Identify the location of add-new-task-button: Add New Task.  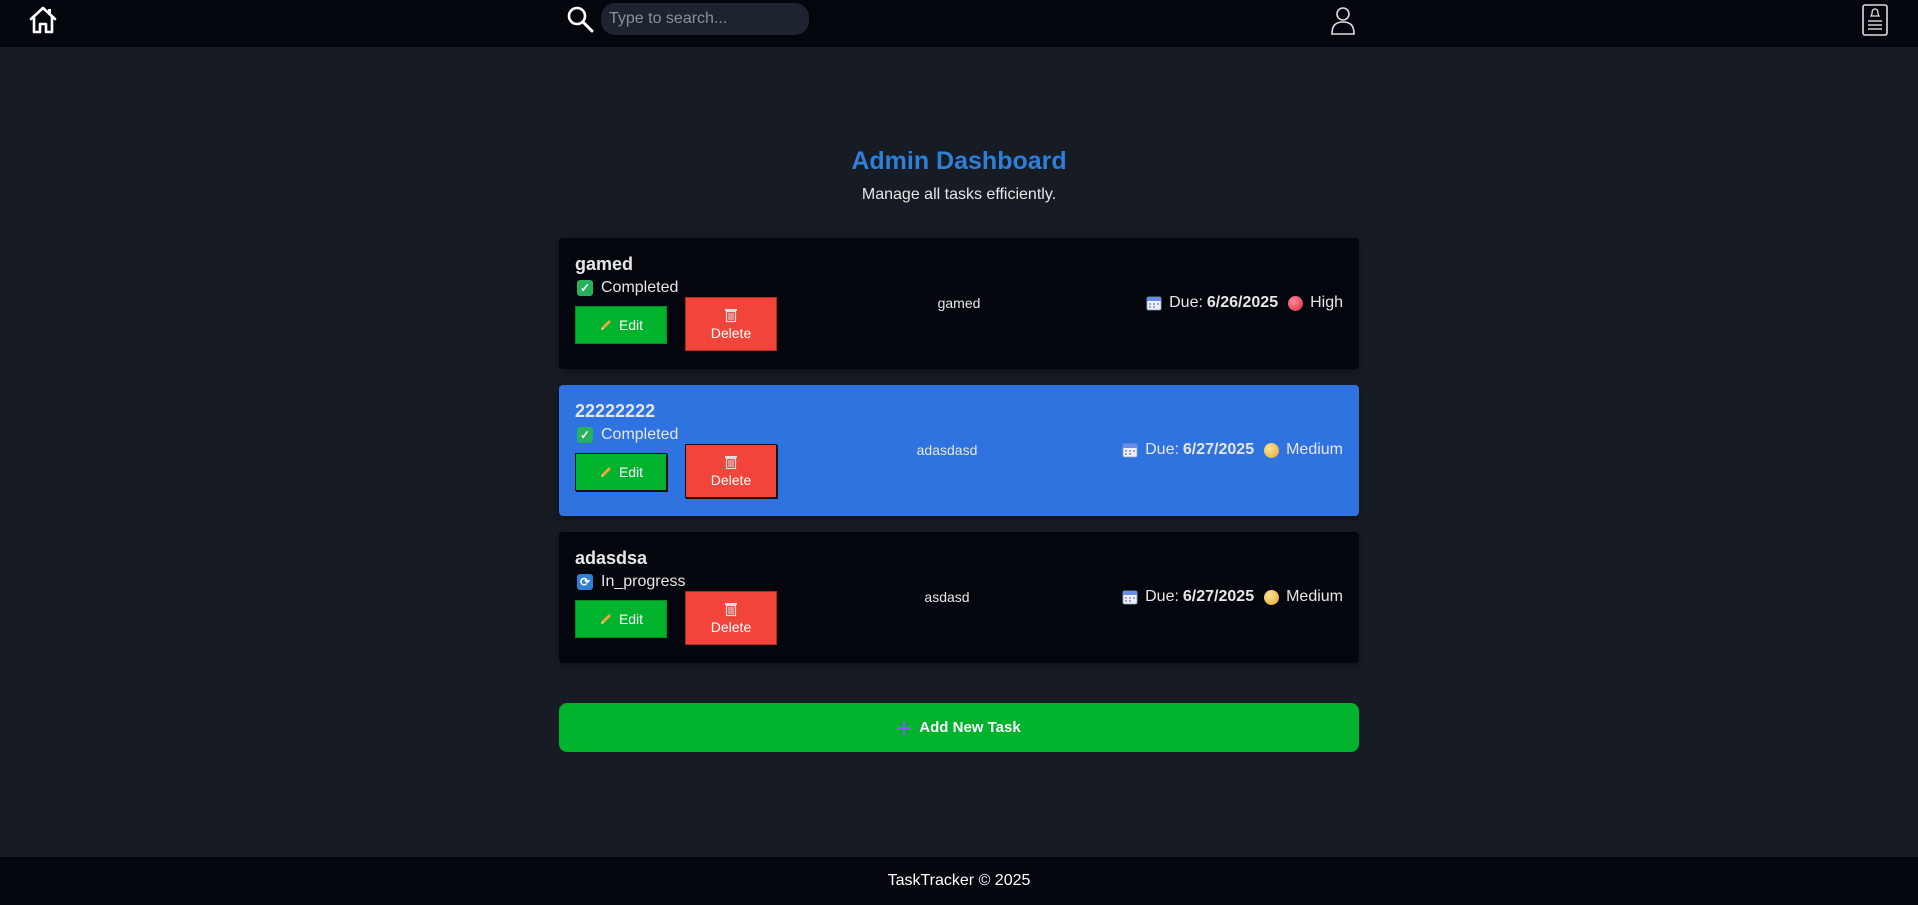
(959, 727).